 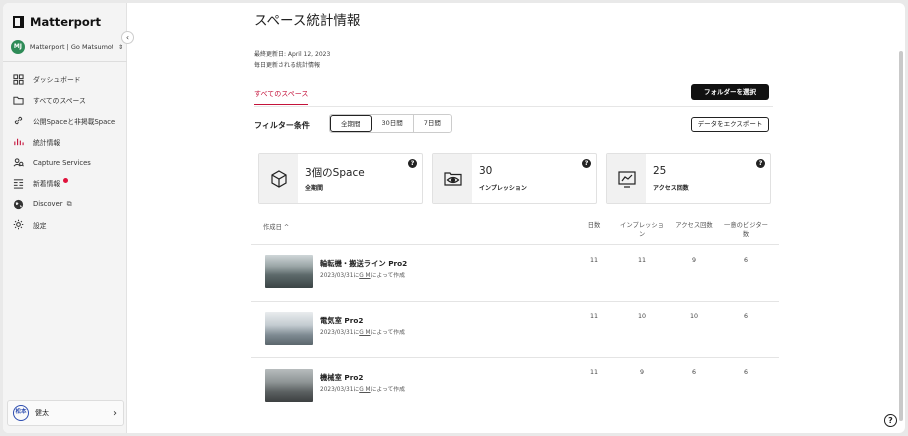 What do you see at coordinates (278, 178) in the screenshot?
I see `cube-icon` at bounding box center [278, 178].